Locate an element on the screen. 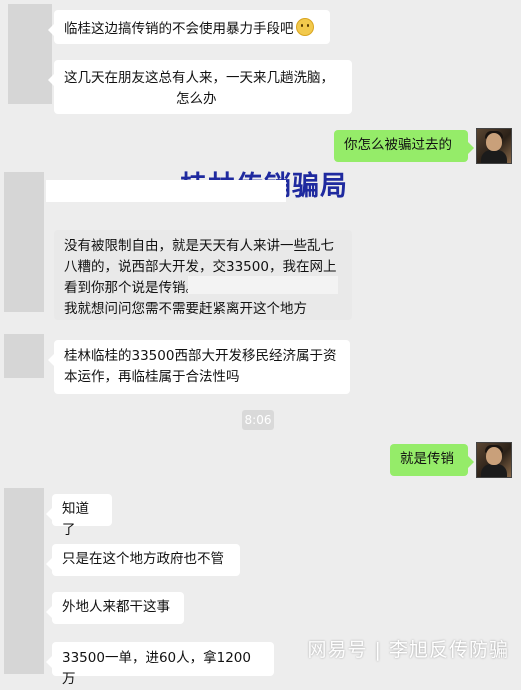 The width and height of the screenshot is (521, 690). message-text: 我就想问问您需不需要赶紧离开这个地方 is located at coordinates (185, 309).